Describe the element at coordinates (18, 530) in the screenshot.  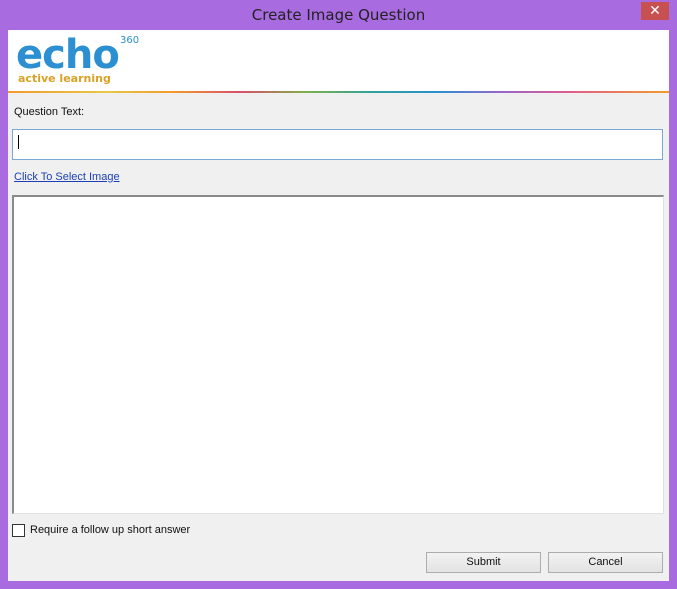
I see `followup-checkbox` at that location.